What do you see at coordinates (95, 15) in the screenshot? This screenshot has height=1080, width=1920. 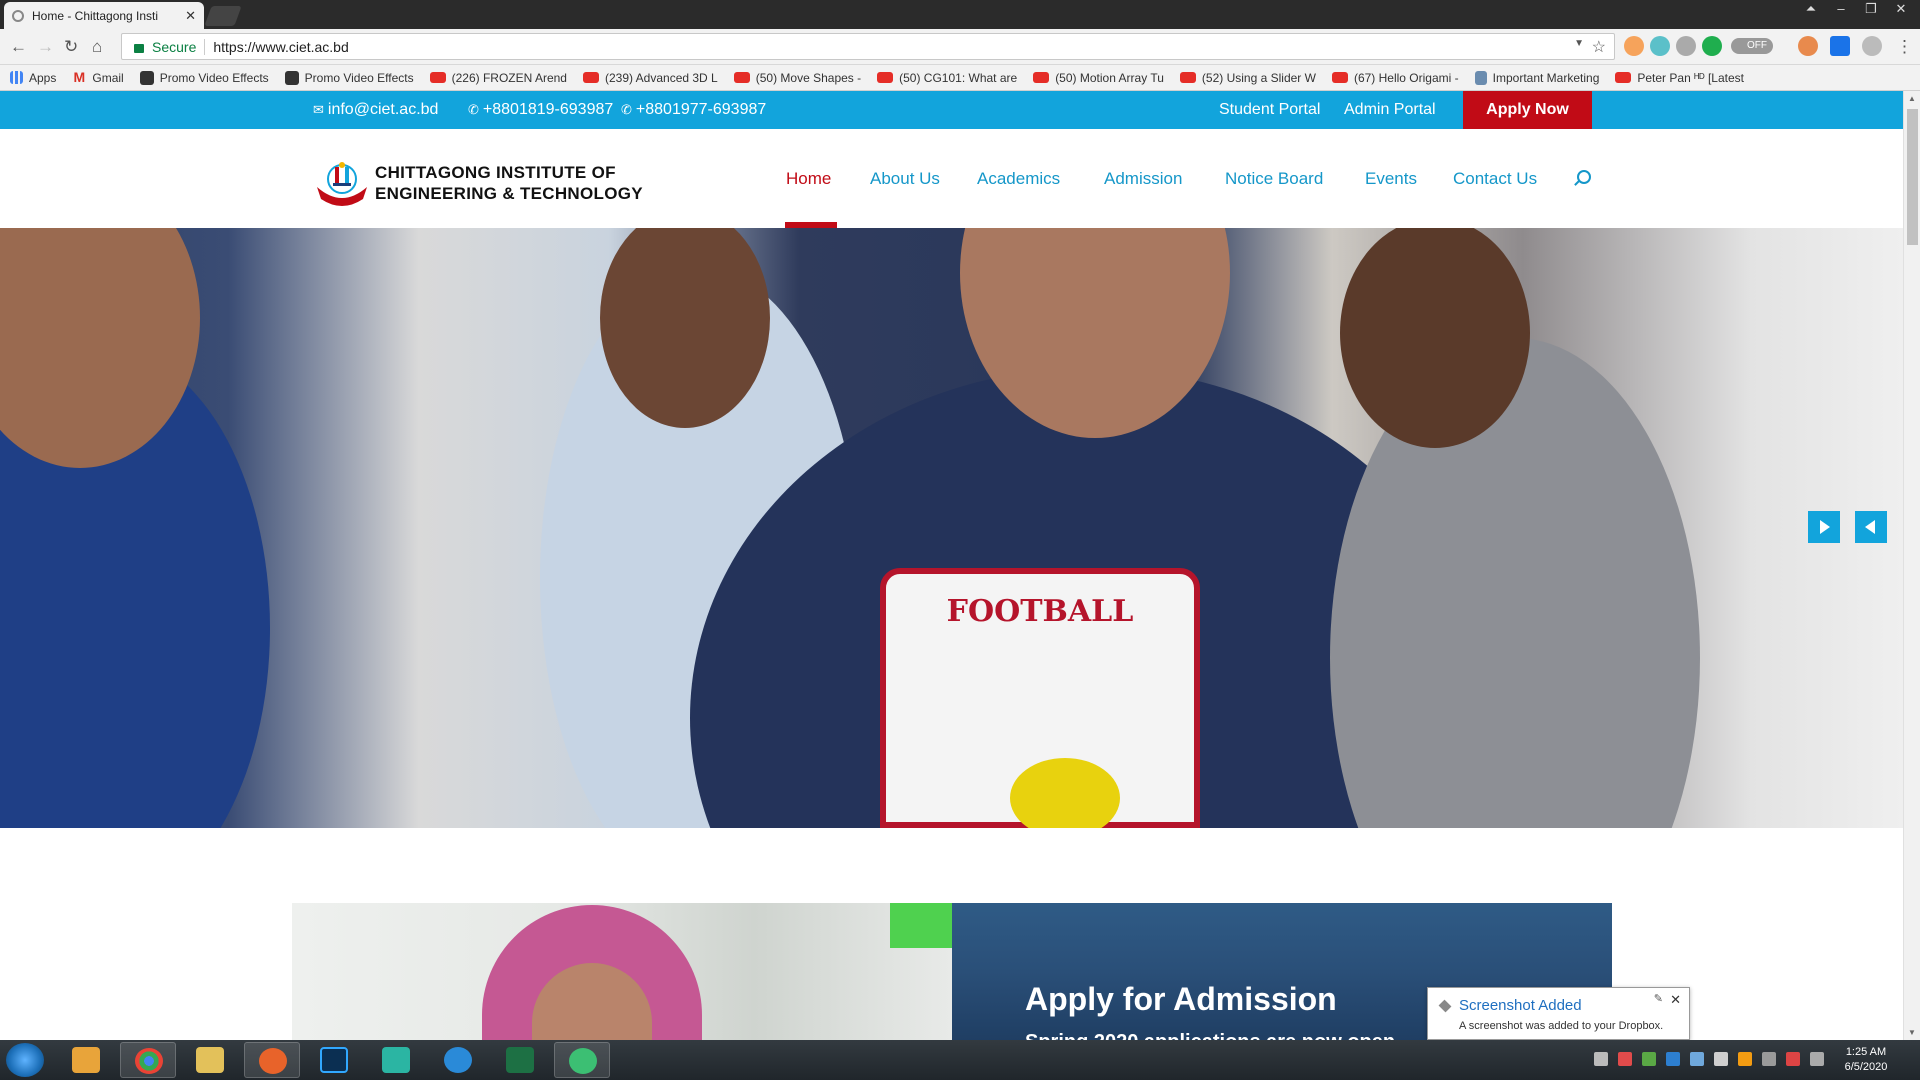 I see `tab-title: Home - Chittagong Insti` at bounding box center [95, 15].